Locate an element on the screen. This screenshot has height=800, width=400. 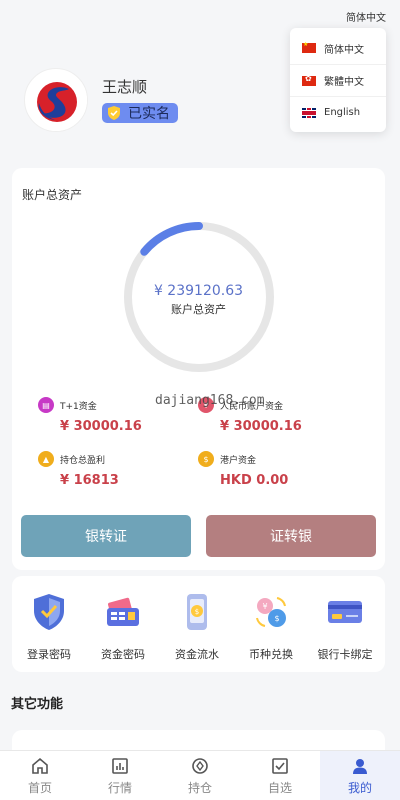
function-login-password: 登录密码 is located at coordinates (49, 626).